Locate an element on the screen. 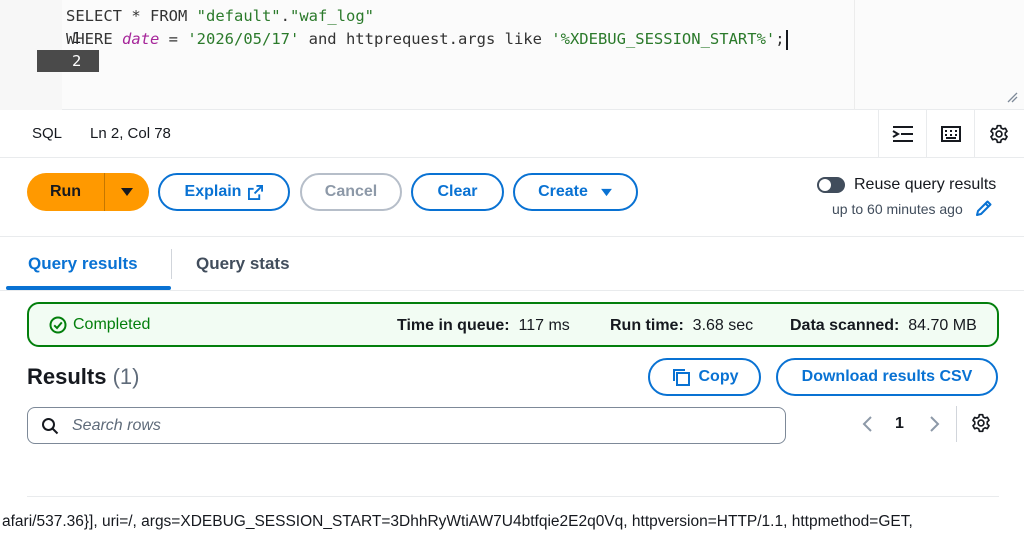 This screenshot has width=1024, height=560. run-time: Run time: 3.68 sec is located at coordinates (681, 326).